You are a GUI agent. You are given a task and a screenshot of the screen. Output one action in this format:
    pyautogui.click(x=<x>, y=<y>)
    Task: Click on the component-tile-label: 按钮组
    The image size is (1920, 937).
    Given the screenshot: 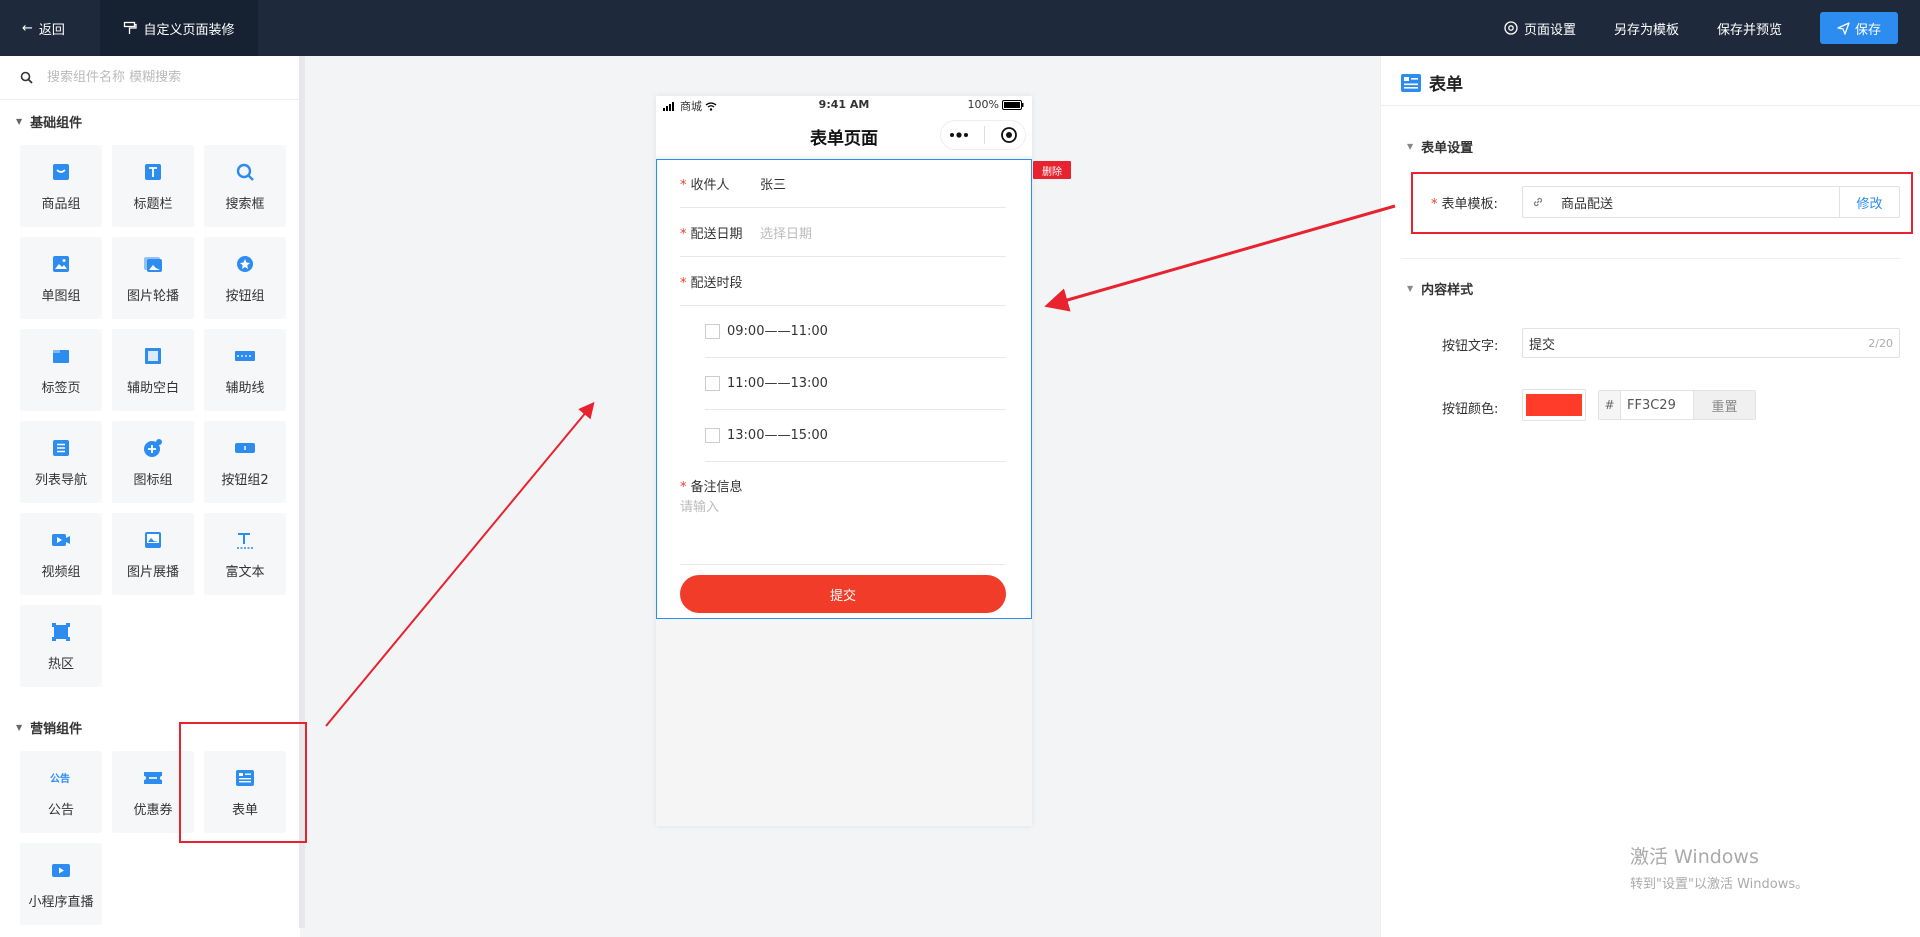 What is the action you would take?
    pyautogui.click(x=245, y=296)
    